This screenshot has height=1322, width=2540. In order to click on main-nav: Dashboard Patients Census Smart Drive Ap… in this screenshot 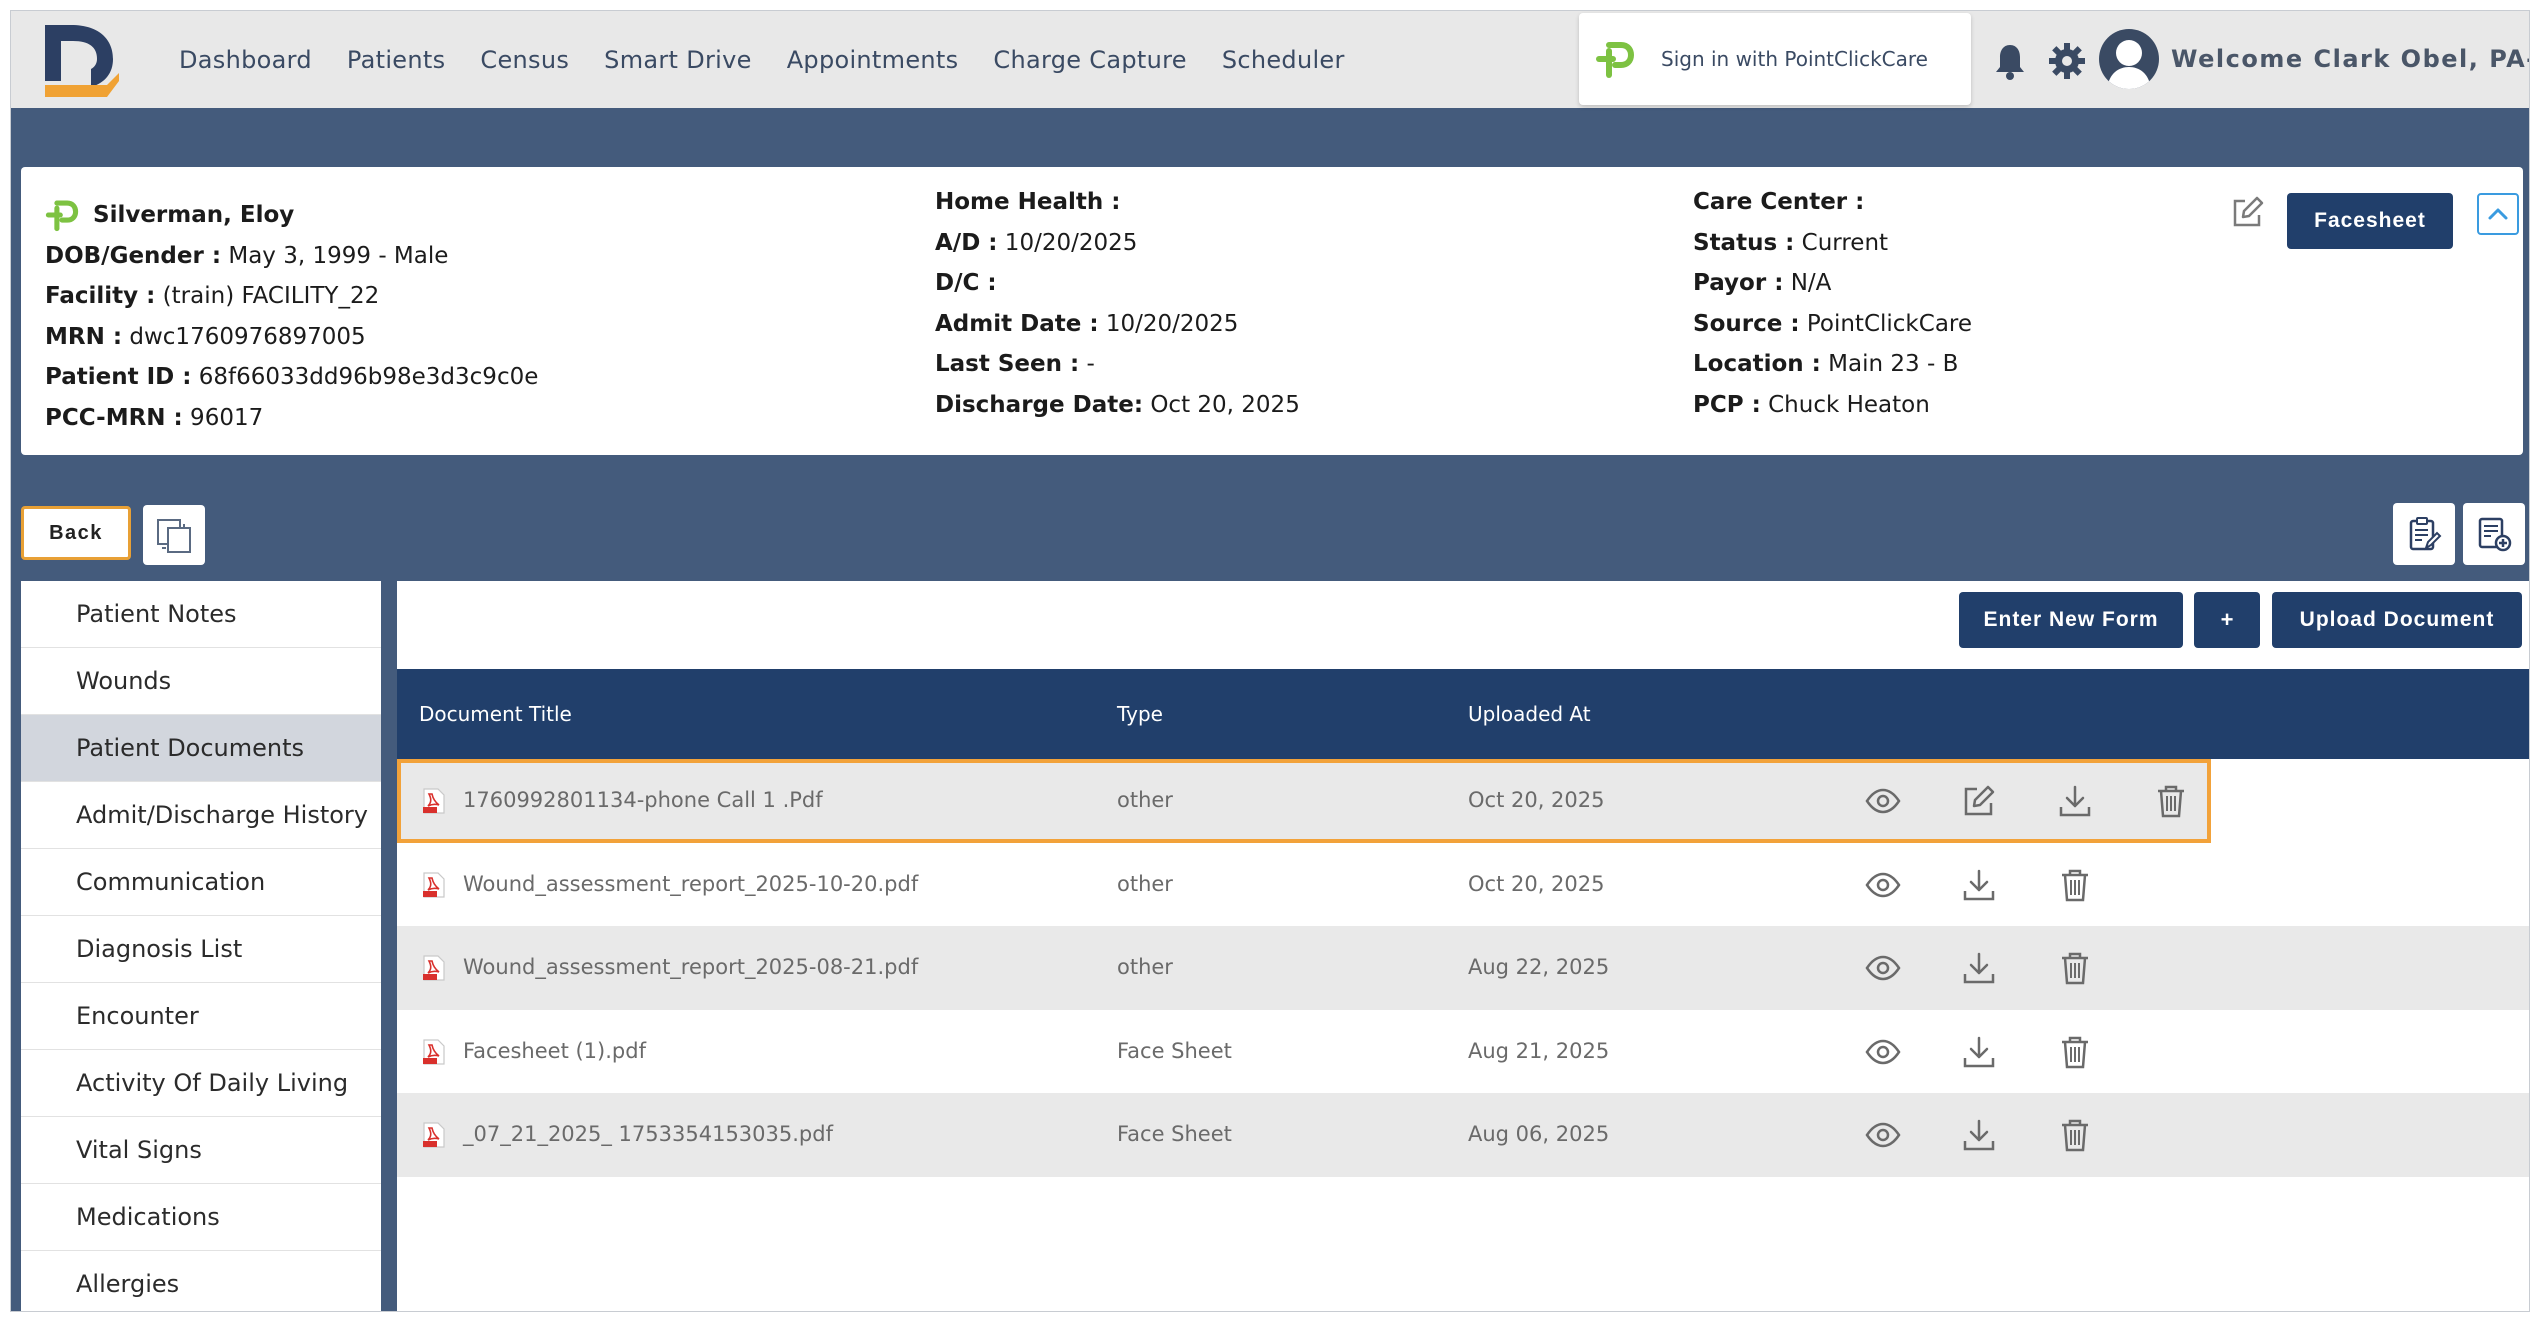, I will do `click(779, 59)`.